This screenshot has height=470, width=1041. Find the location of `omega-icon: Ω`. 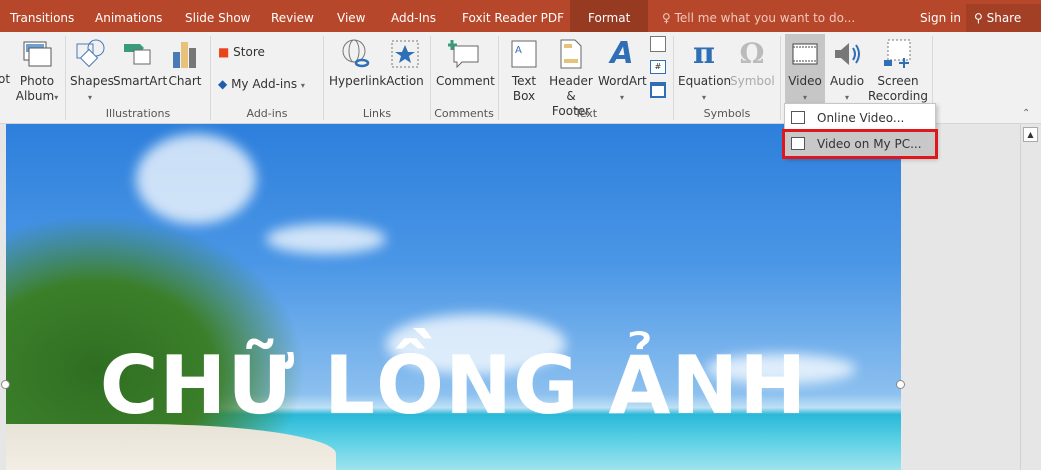

omega-icon: Ω is located at coordinates (752, 53).